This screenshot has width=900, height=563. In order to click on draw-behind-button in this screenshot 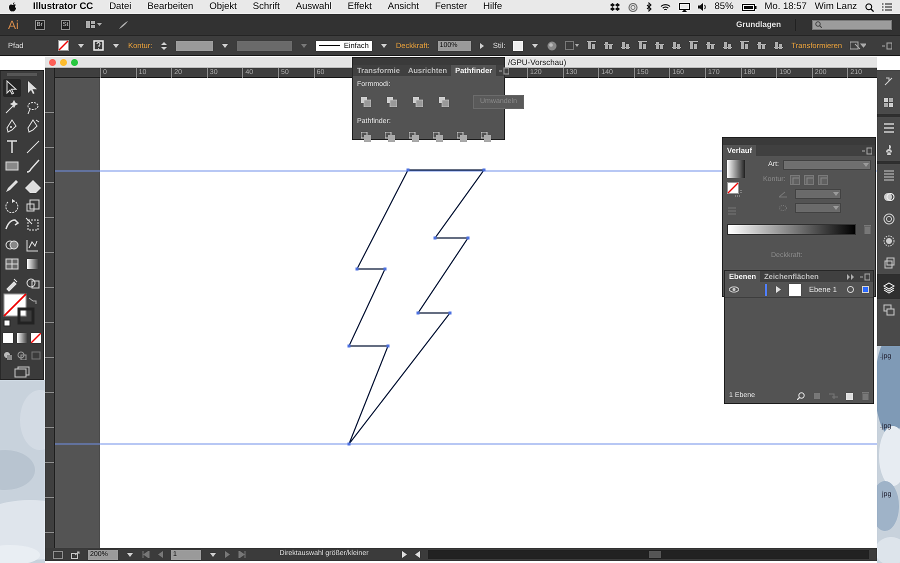, I will do `click(22, 355)`.